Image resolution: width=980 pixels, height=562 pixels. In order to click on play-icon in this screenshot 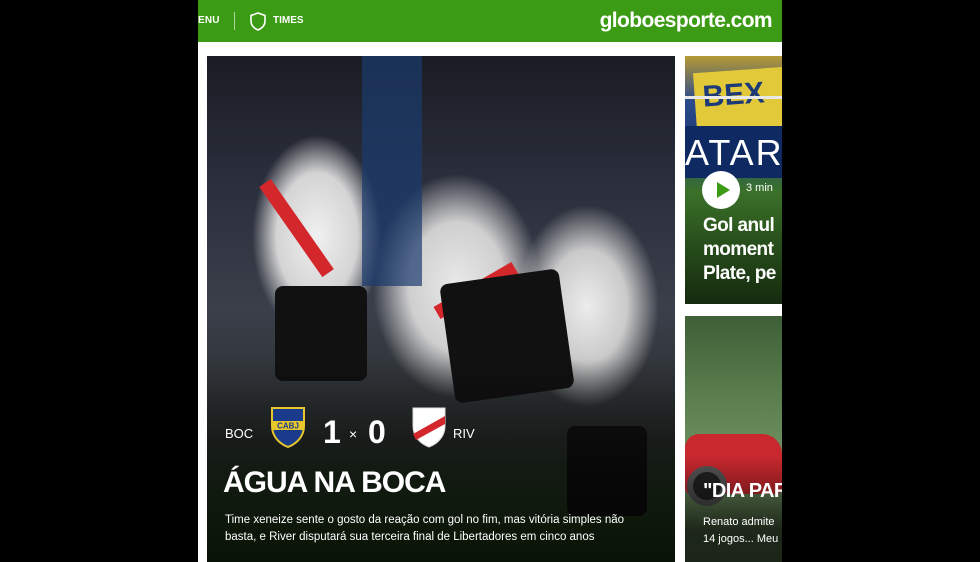, I will do `click(721, 190)`.